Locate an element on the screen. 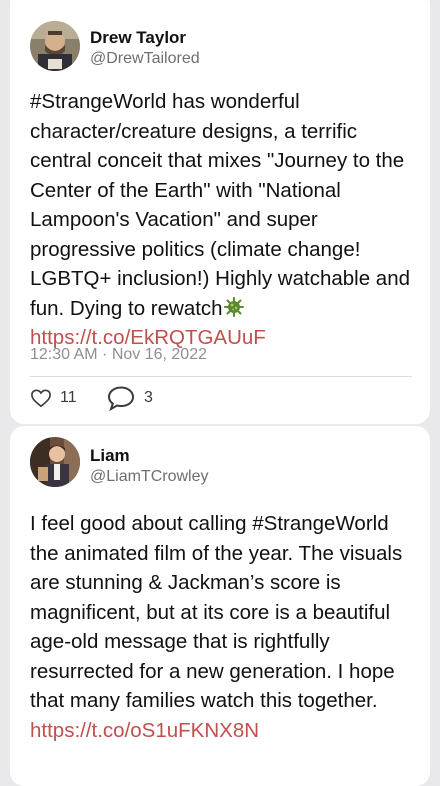  heart-icon is located at coordinates (41, 398).